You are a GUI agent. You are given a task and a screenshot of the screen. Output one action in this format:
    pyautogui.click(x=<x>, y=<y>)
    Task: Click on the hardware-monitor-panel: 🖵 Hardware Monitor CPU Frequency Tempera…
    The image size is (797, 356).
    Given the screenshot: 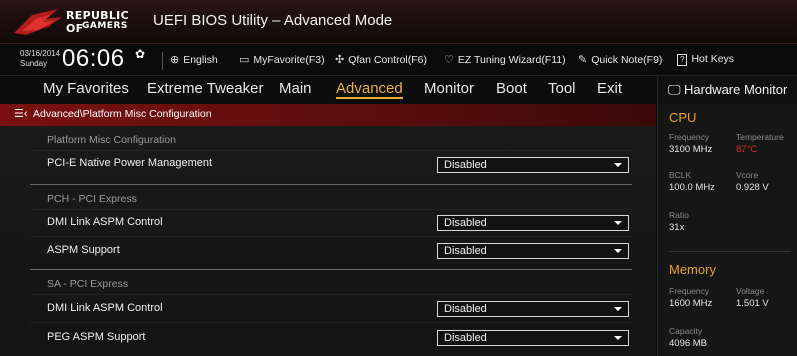 What is the action you would take?
    pyautogui.click(x=727, y=216)
    